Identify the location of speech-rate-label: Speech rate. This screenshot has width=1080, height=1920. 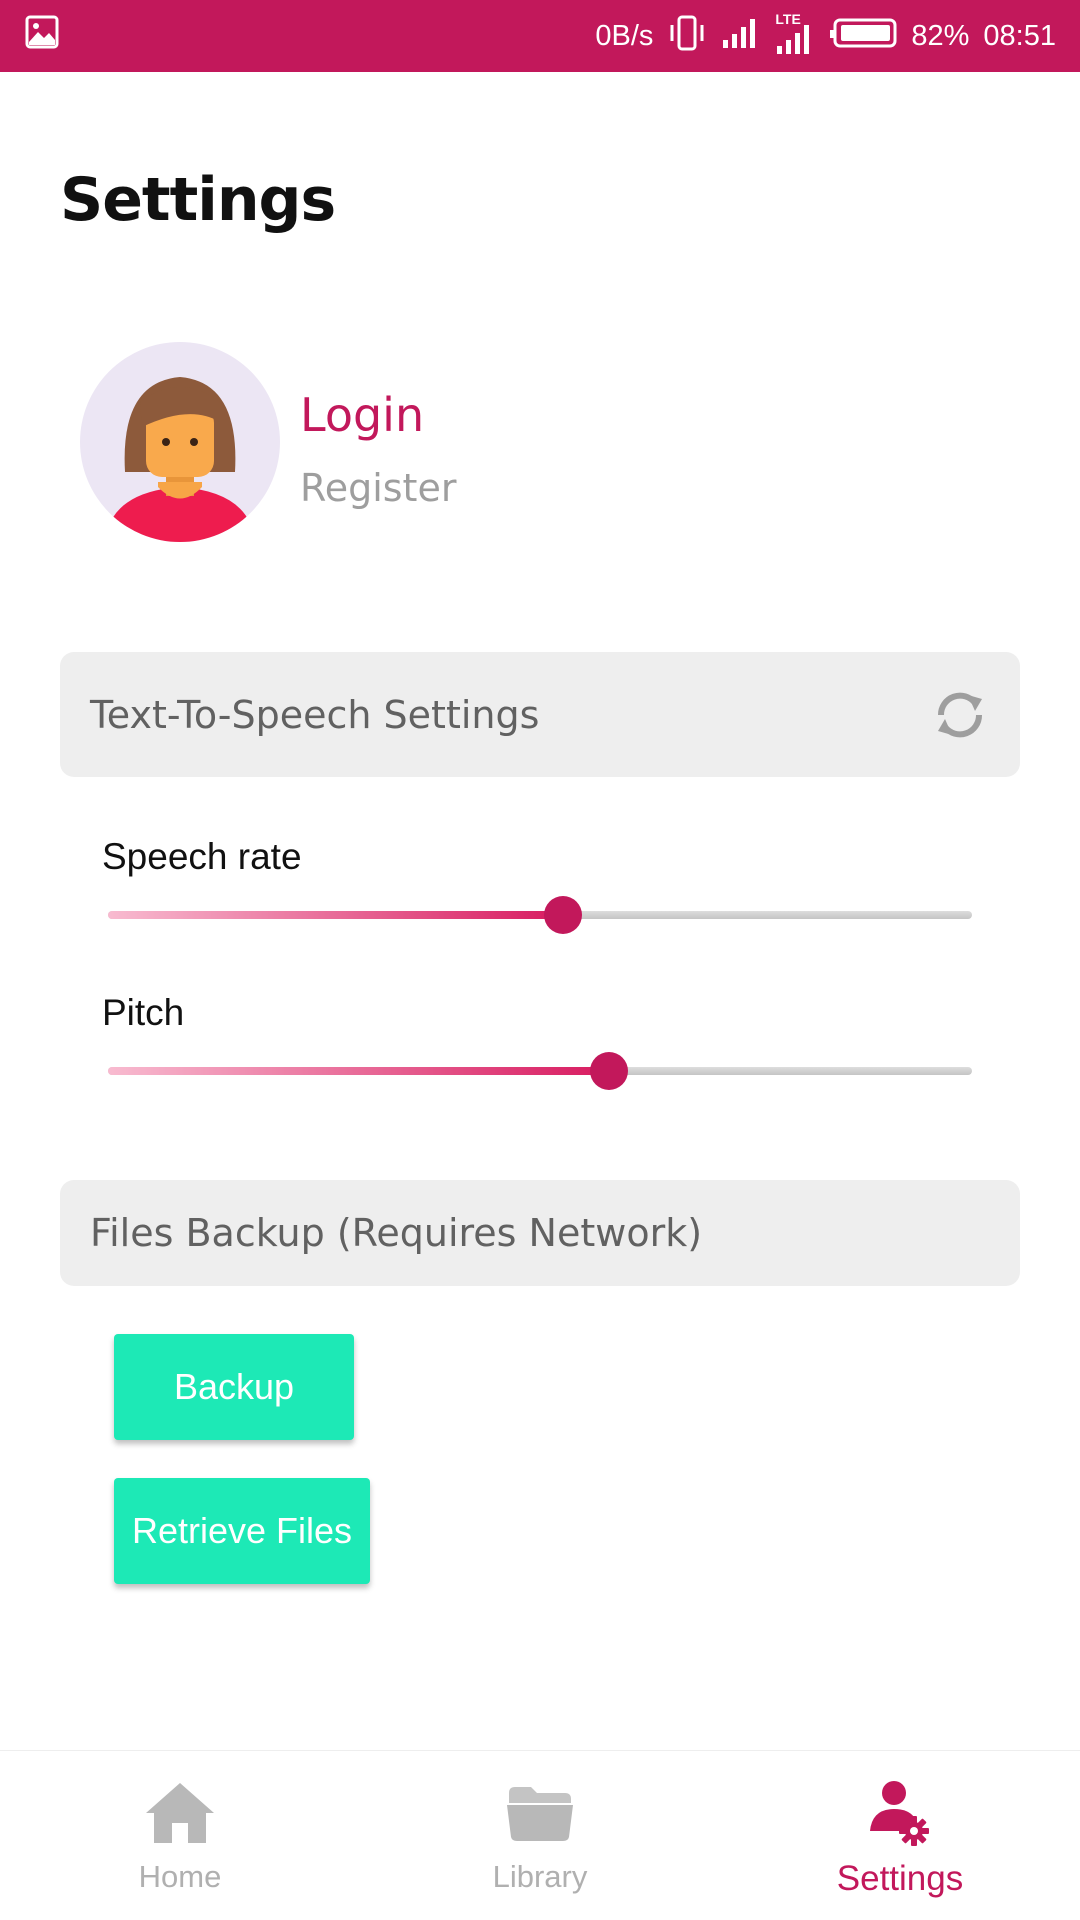
(202, 856).